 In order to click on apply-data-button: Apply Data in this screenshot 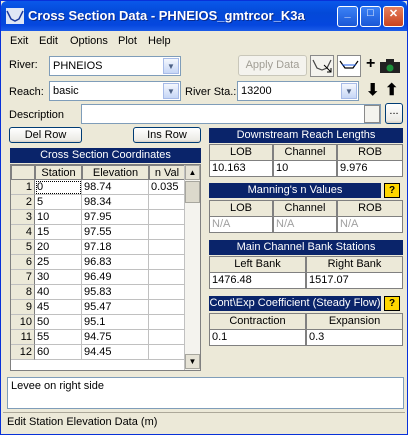, I will do `click(272, 65)`.